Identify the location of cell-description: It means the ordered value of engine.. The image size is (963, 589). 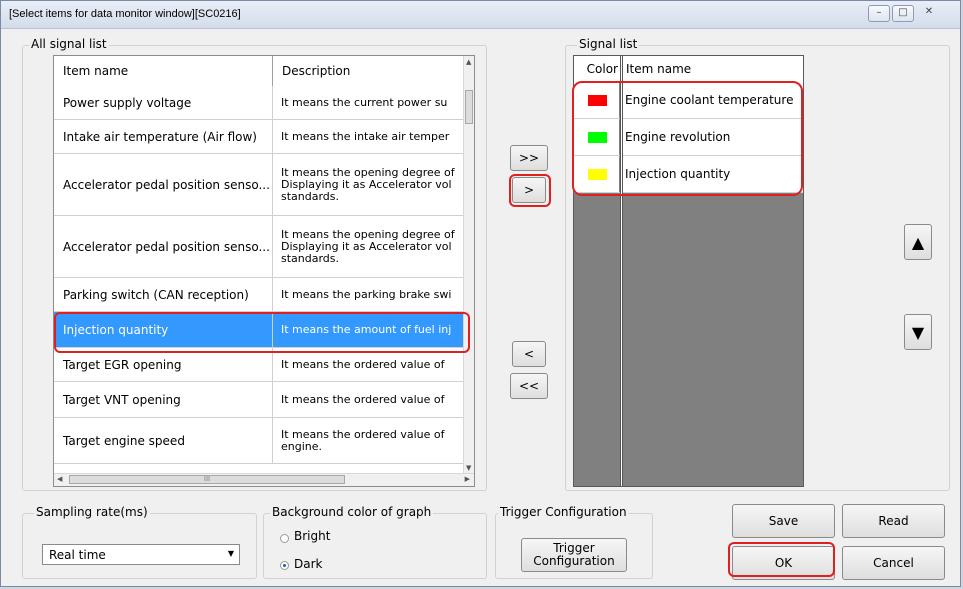
(363, 440).